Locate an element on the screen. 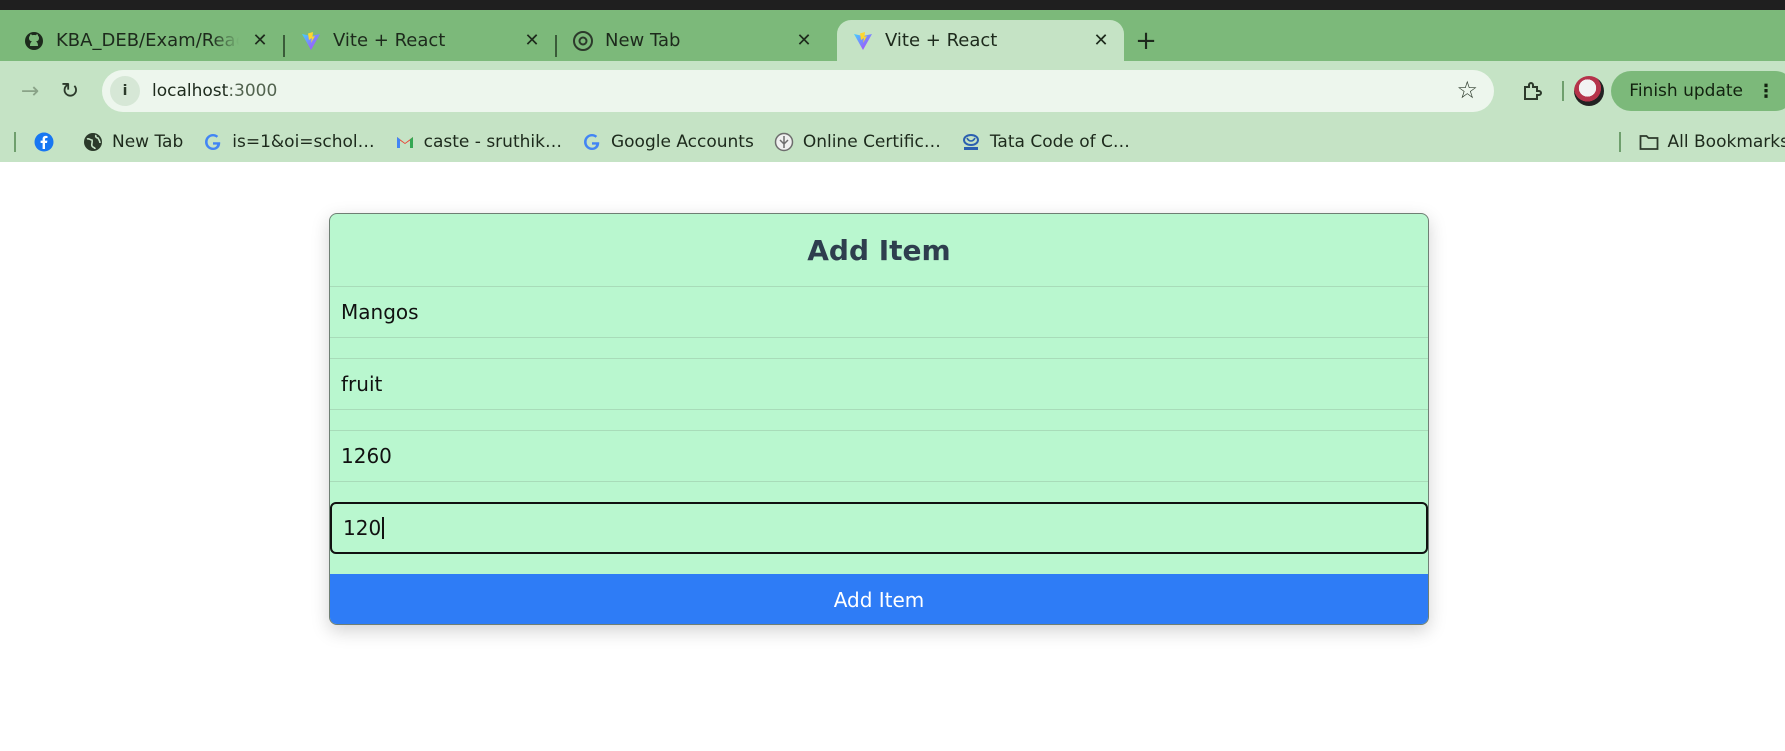  bookmark-google-accounts: Google Accounts is located at coordinates (668, 142).